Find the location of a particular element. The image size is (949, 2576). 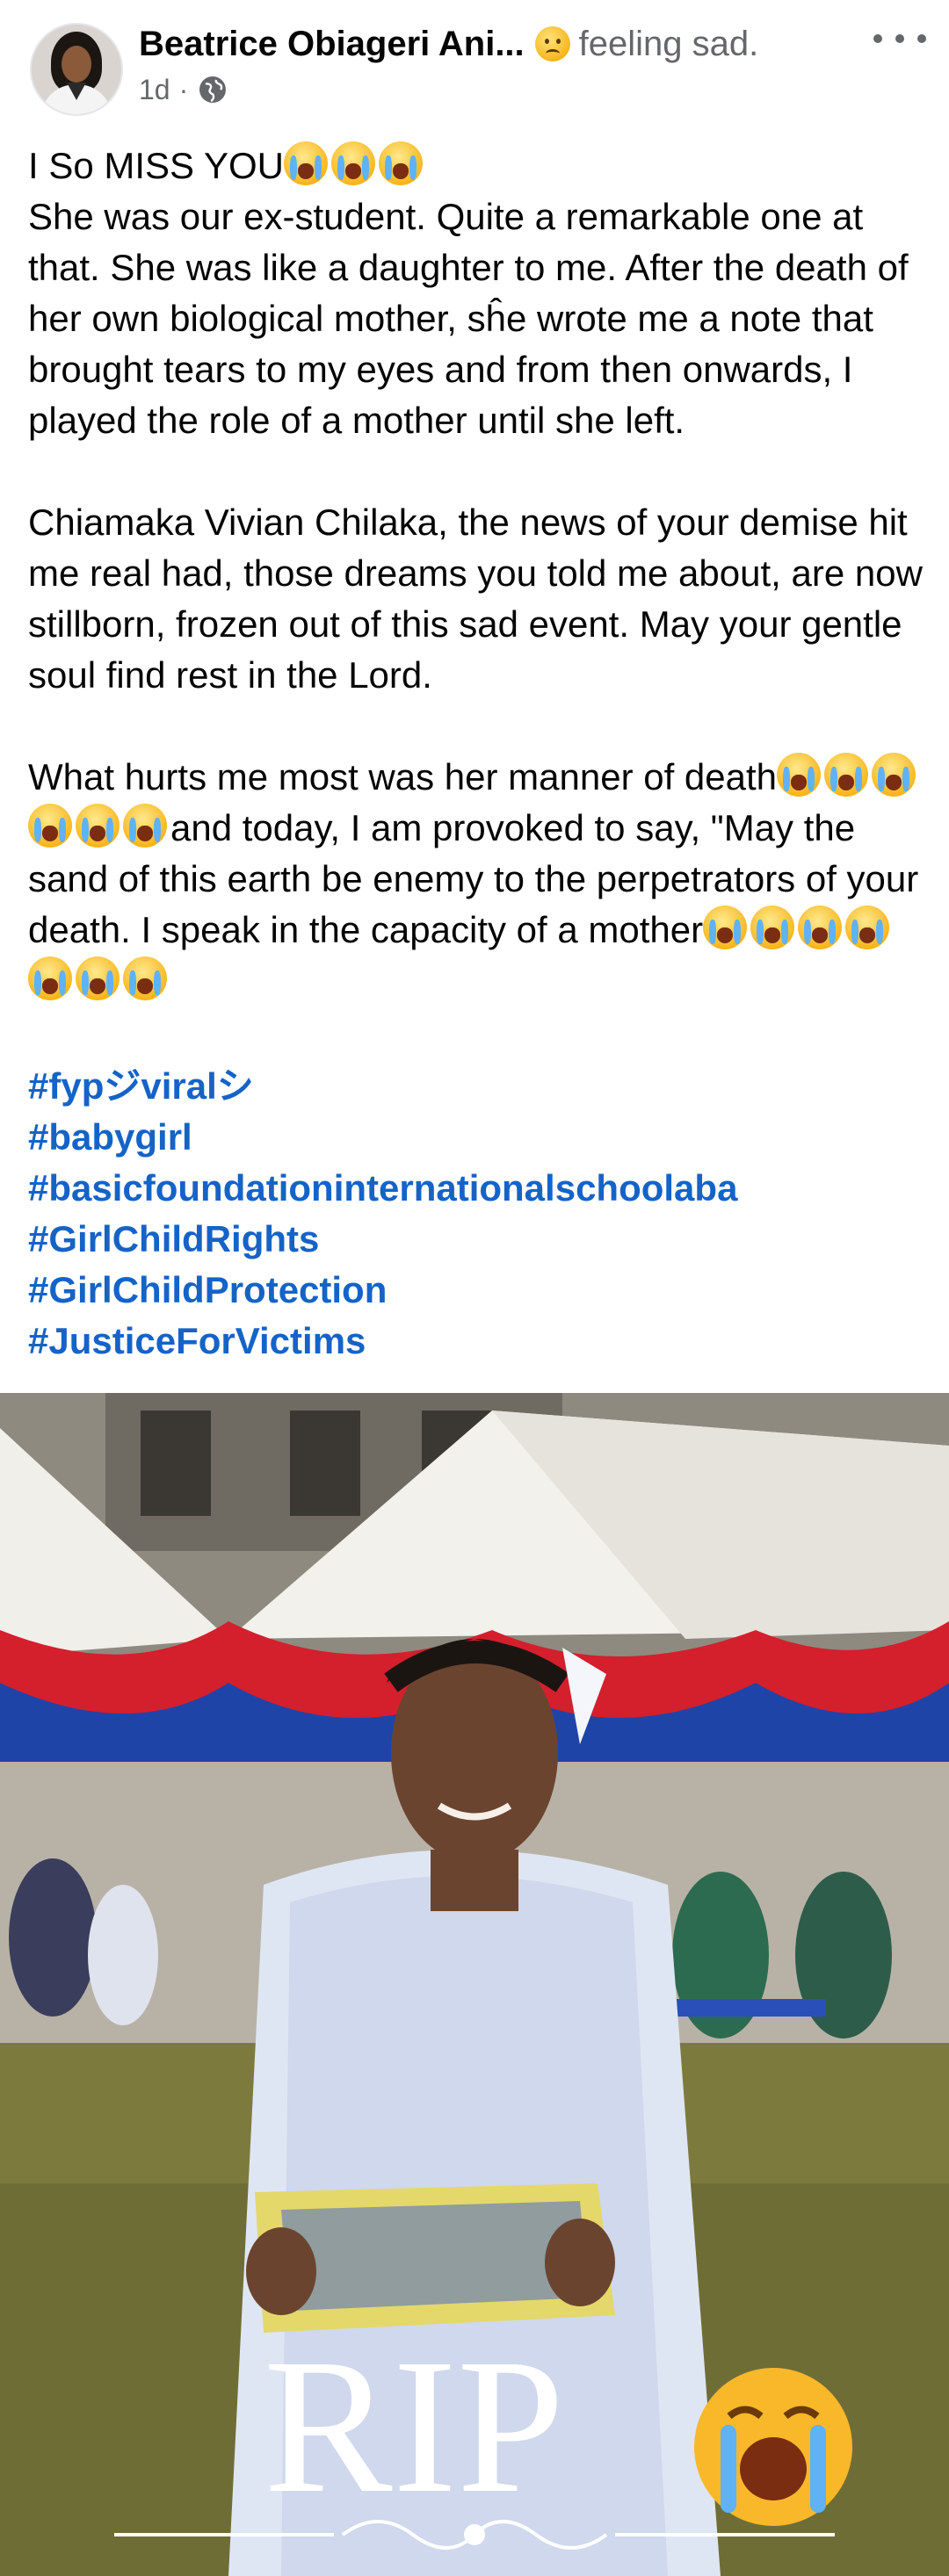

rip-text: RIP is located at coordinates (414, 2426).